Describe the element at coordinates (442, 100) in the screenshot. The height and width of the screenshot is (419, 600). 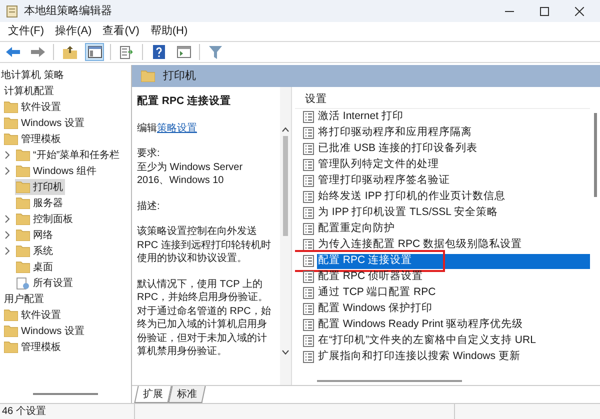
I see `column-header: 设置` at that location.